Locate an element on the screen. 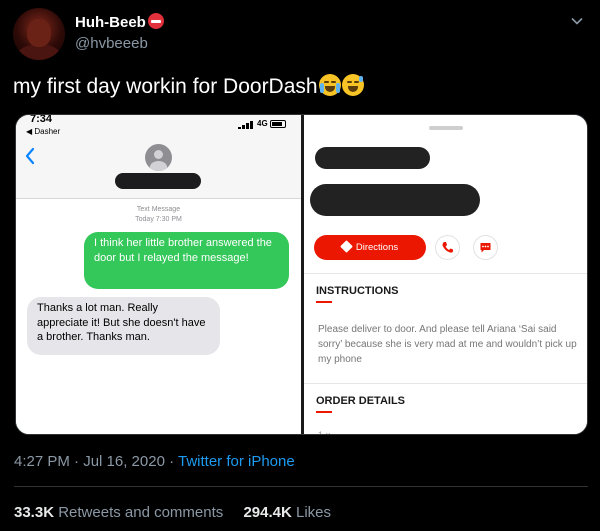  order-details-underline is located at coordinates (324, 412).